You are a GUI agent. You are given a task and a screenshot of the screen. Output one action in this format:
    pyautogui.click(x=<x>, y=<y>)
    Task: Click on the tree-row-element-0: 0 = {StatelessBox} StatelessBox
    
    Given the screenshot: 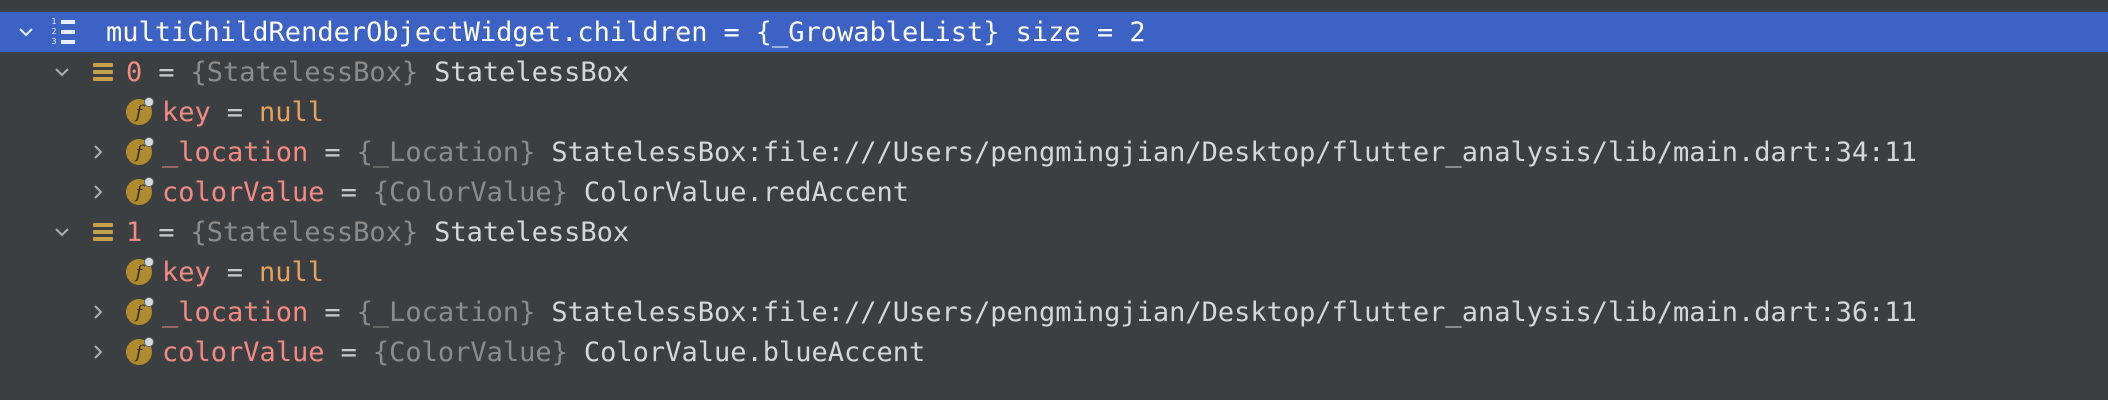 What is the action you would take?
    pyautogui.click(x=1054, y=72)
    